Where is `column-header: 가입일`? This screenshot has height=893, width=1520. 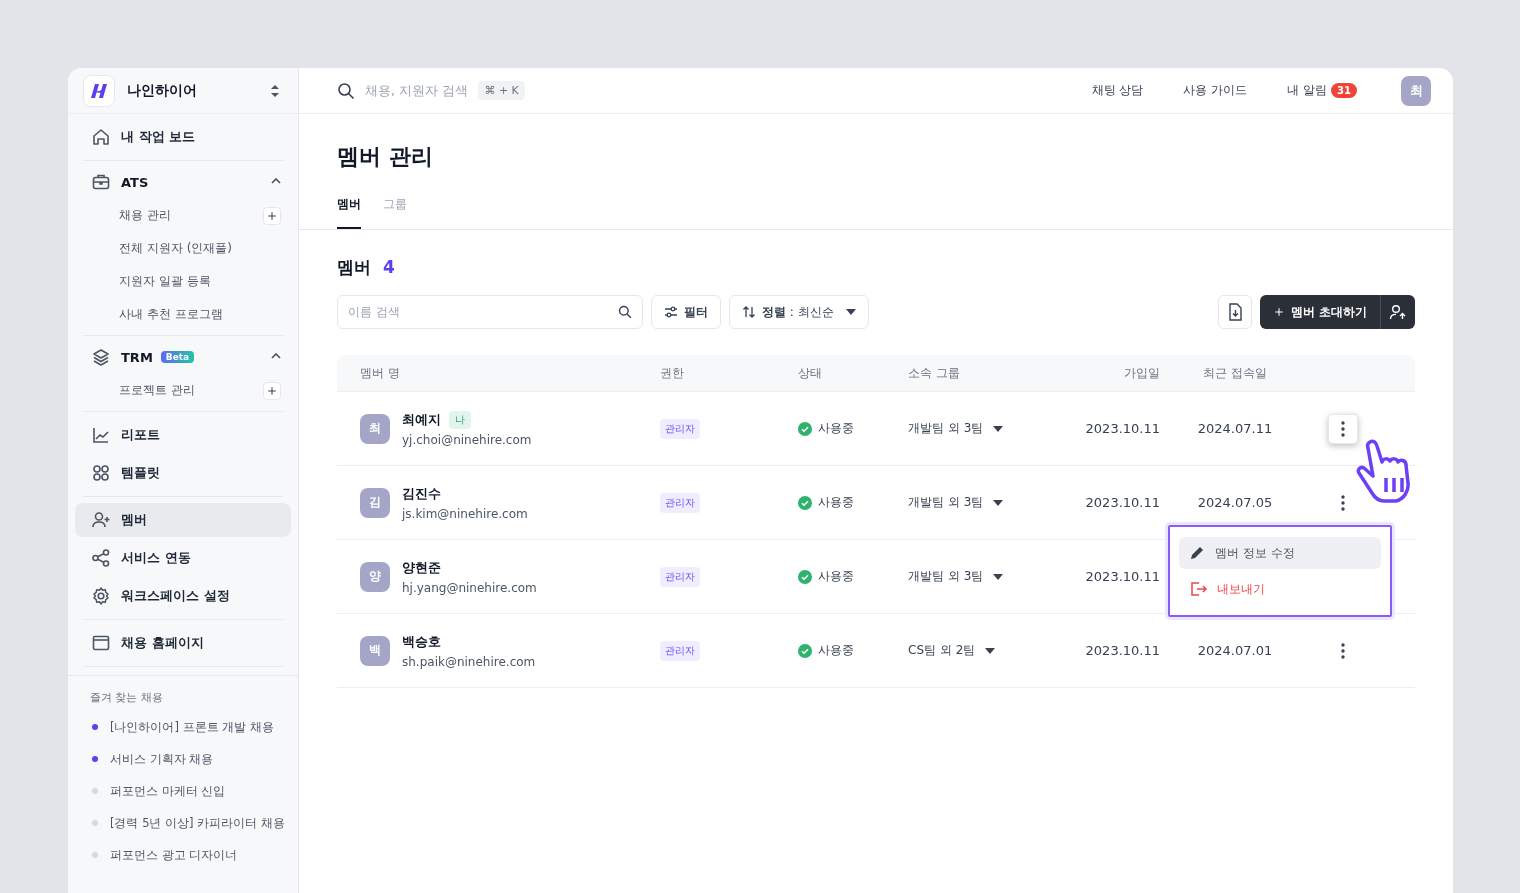
column-header: 가입일 is located at coordinates (1141, 373).